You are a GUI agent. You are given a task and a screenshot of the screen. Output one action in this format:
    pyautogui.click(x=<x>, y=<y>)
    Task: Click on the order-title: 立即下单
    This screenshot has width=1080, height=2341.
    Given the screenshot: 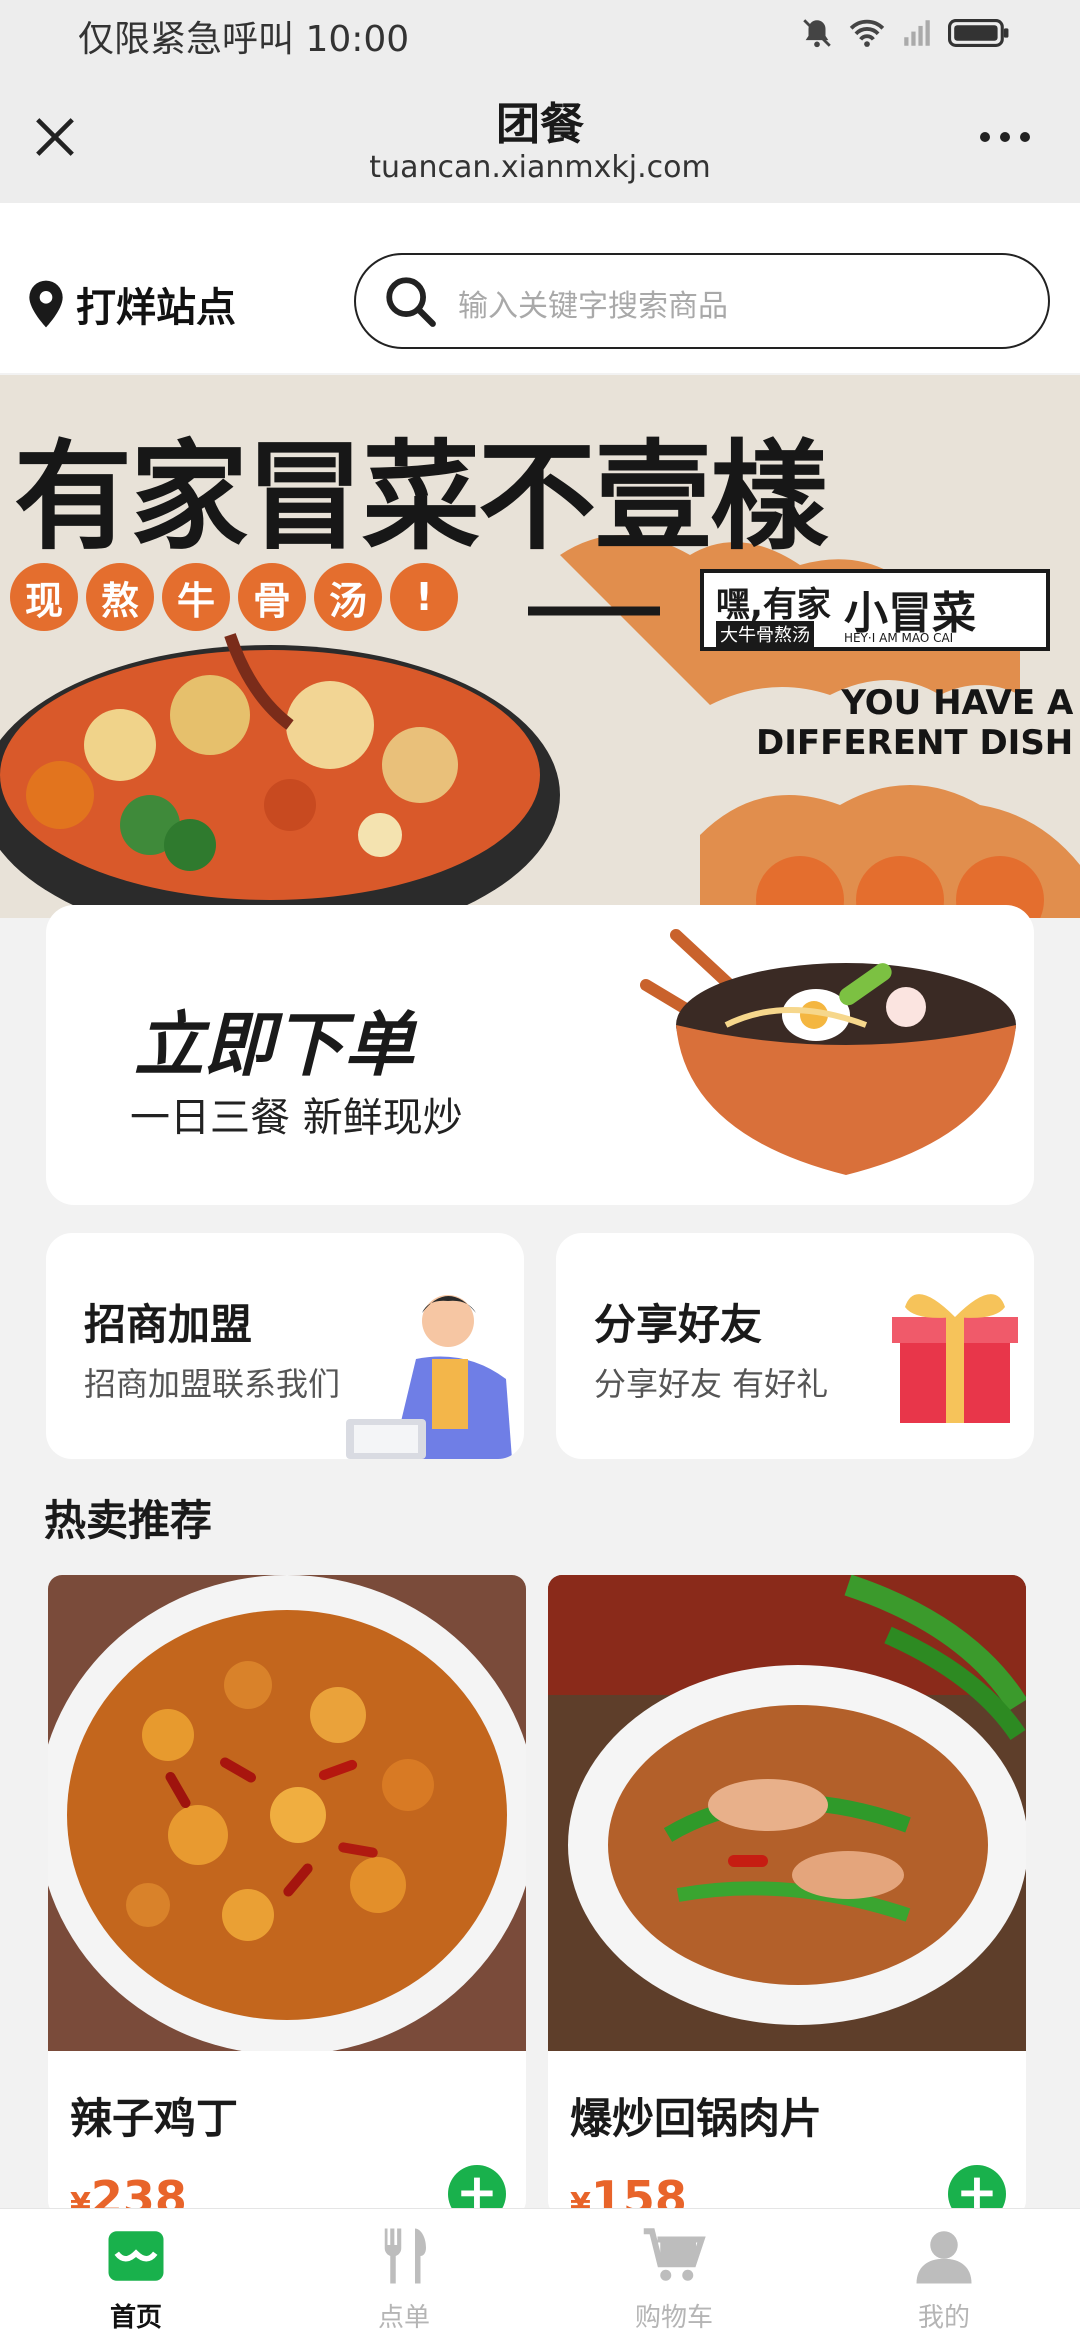 What is the action you would take?
    pyautogui.click(x=274, y=1045)
    